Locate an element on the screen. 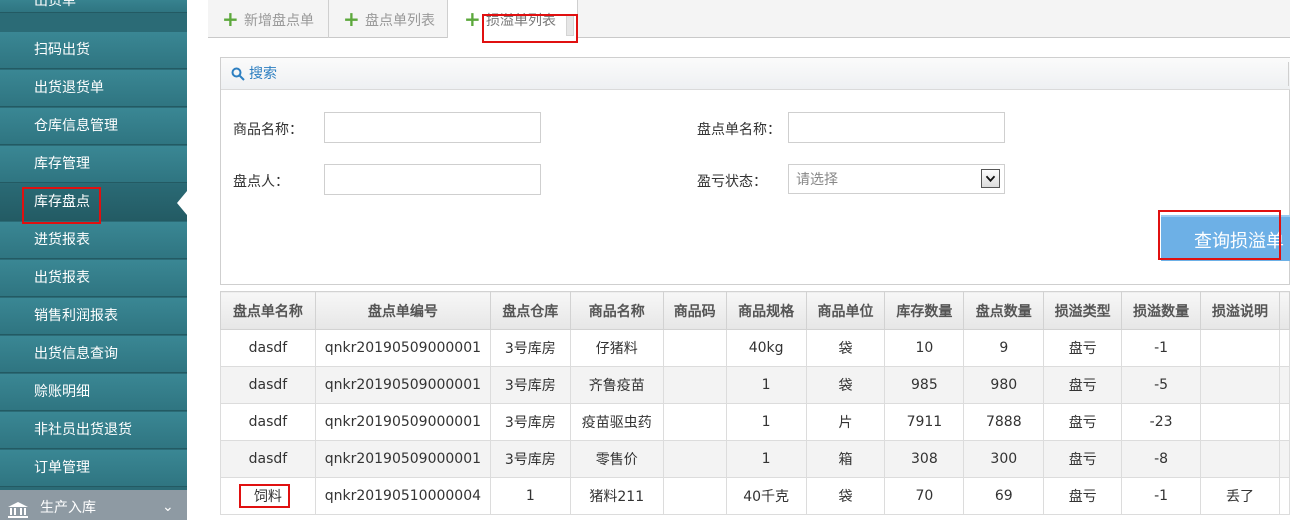 The width and height of the screenshot is (1290, 520). sidebar-item-inventory-count: 库存盘点 is located at coordinates (93, 202).